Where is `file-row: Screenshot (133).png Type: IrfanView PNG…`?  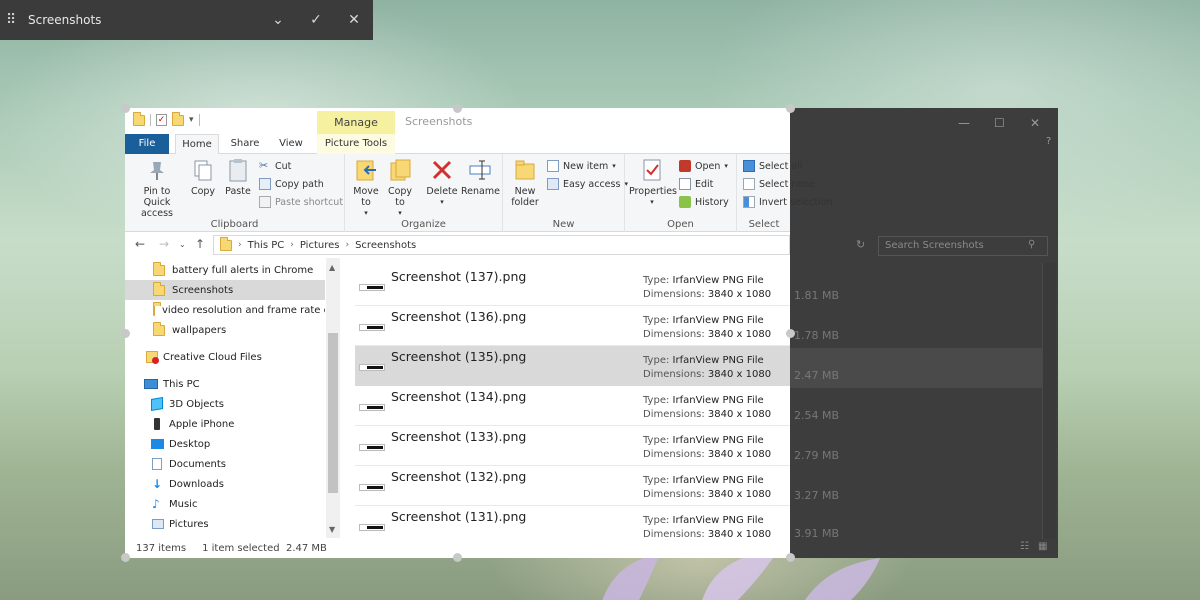
file-row: Screenshot (133).png Type: IrfanView PNG… is located at coordinates (572, 446).